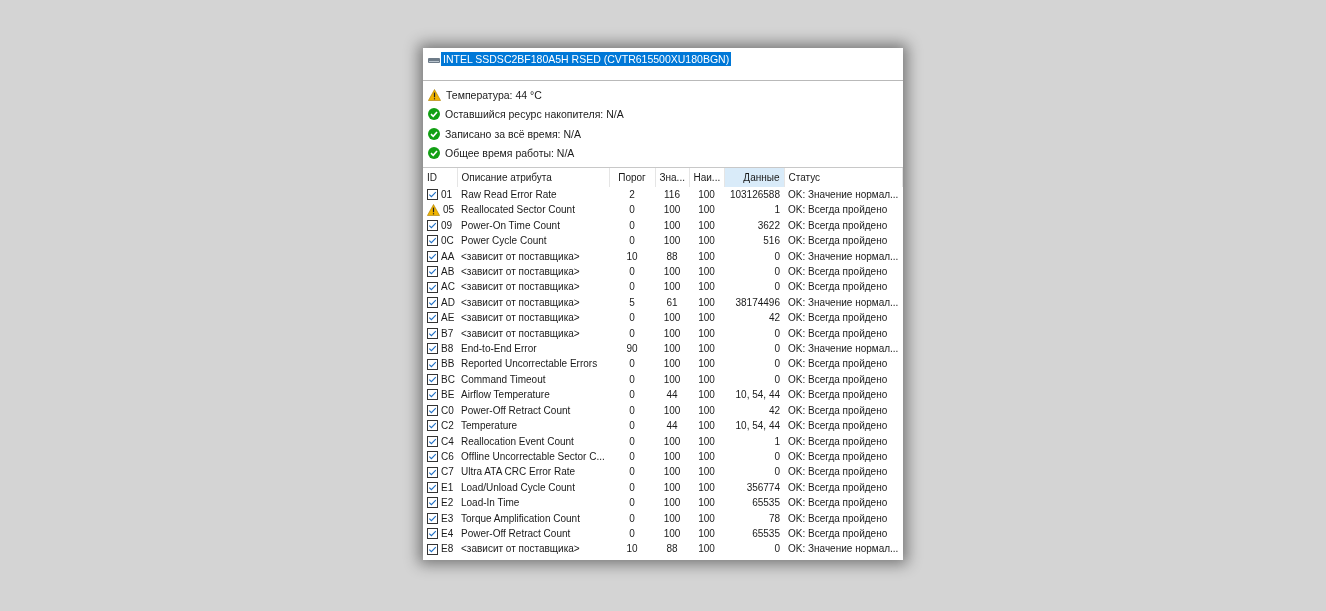  I want to click on table-cell-text: AD, so click(448, 302).